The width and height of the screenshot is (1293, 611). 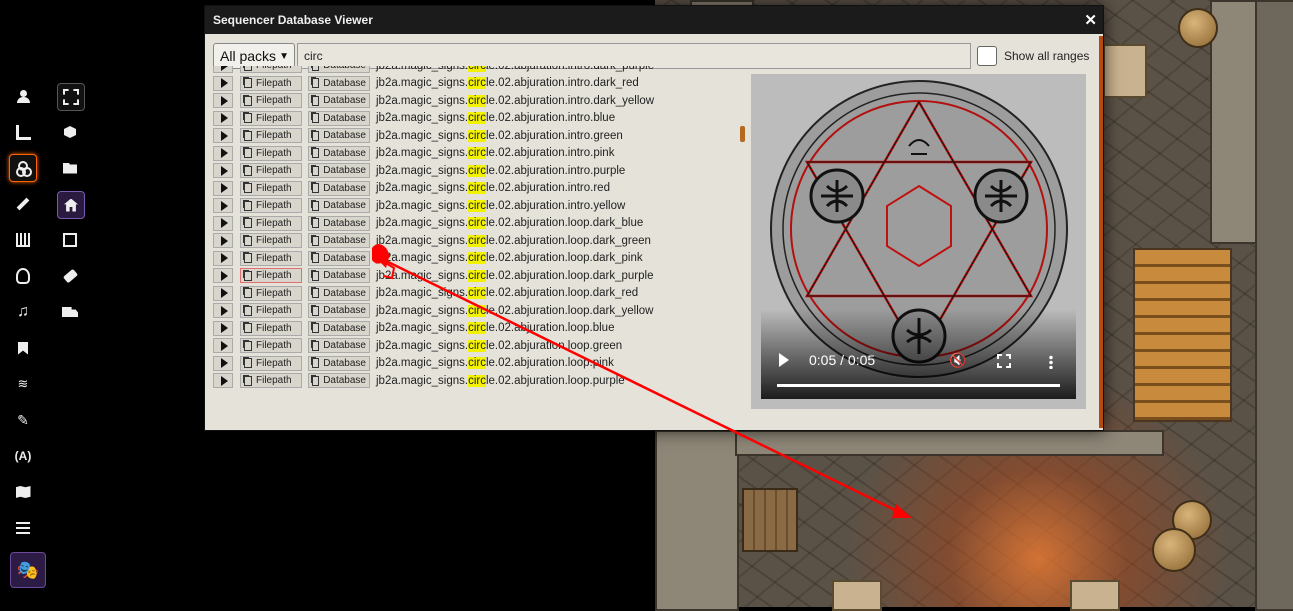 What do you see at coordinates (957, 360) in the screenshot?
I see `volume-icon: 🔇` at bounding box center [957, 360].